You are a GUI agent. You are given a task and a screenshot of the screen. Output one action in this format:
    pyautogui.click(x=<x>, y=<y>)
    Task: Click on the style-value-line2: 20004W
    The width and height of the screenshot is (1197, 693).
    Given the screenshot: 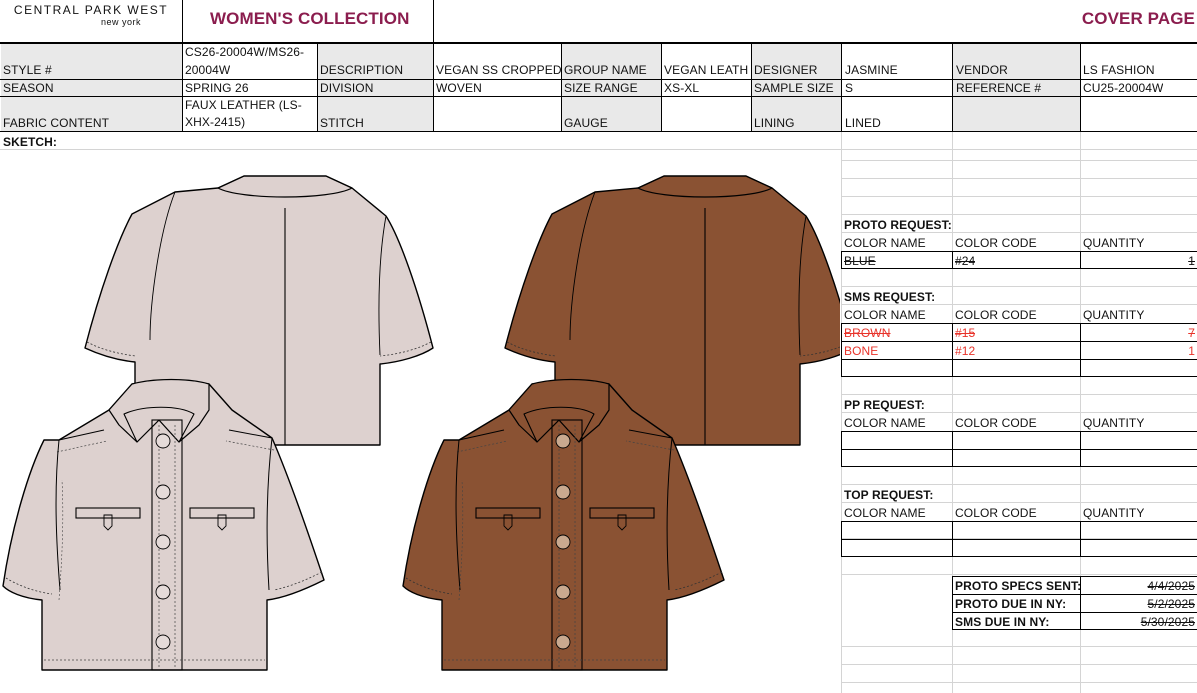 What is the action you would take?
    pyautogui.click(x=208, y=70)
    